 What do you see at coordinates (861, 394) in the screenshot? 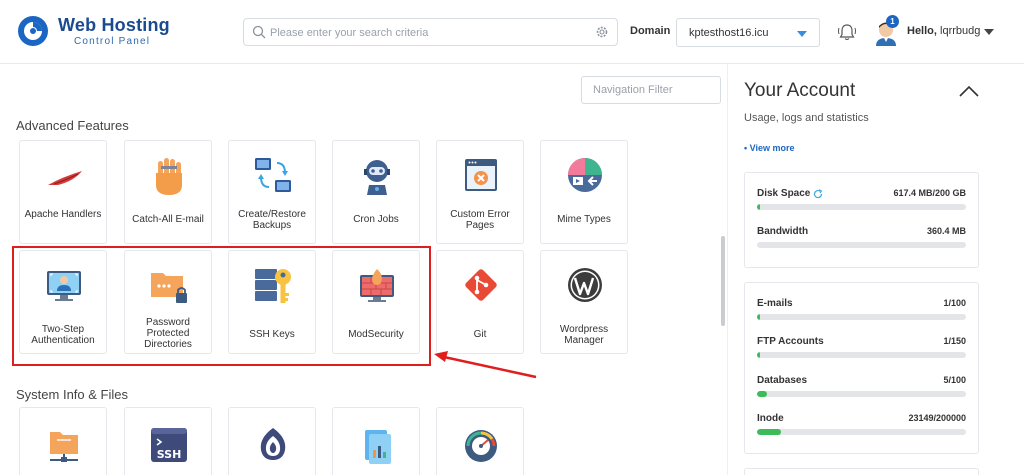
I see `progress-bar-databases` at bounding box center [861, 394].